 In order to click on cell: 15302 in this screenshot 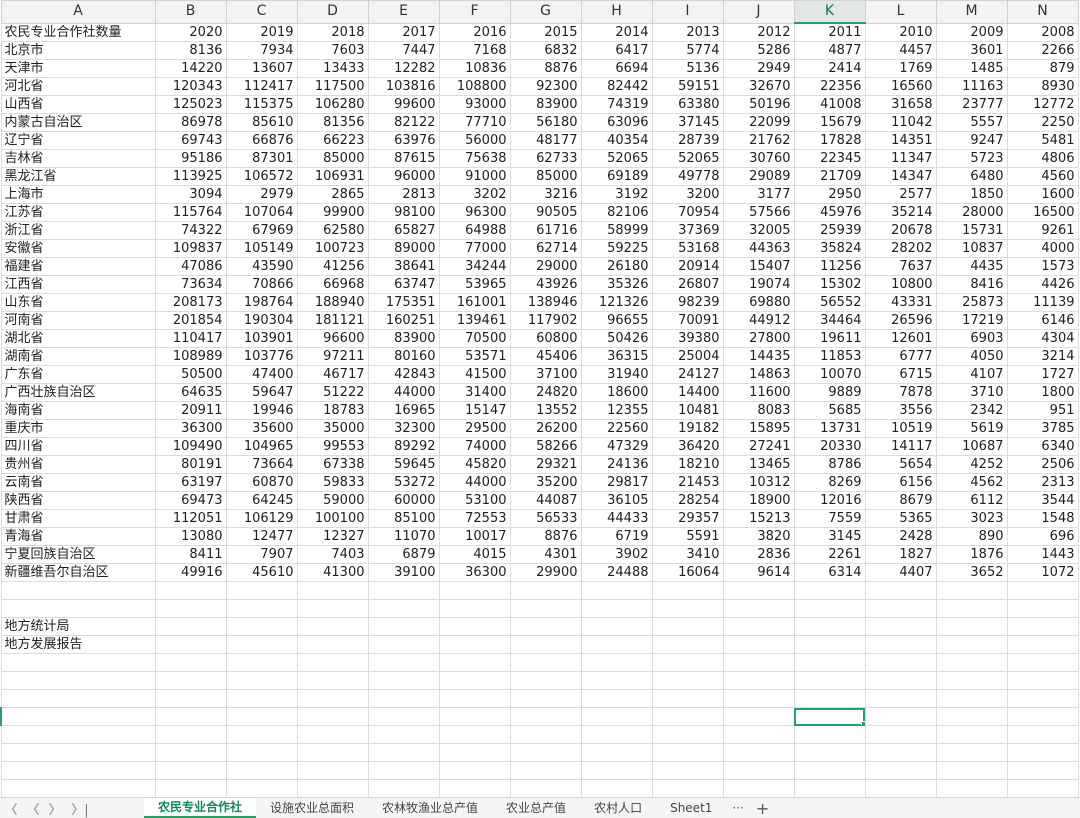, I will do `click(829, 284)`.